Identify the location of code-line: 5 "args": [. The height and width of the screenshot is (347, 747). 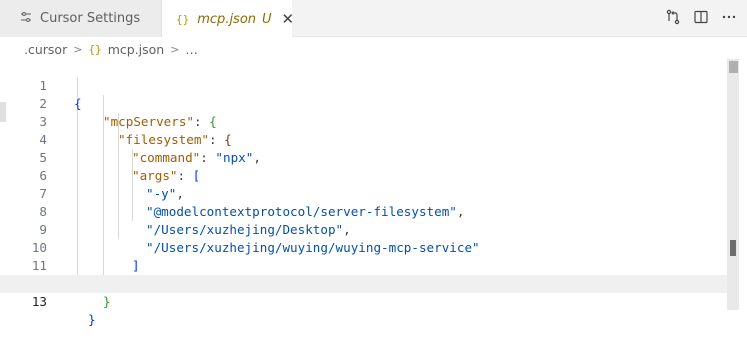
(363, 157).